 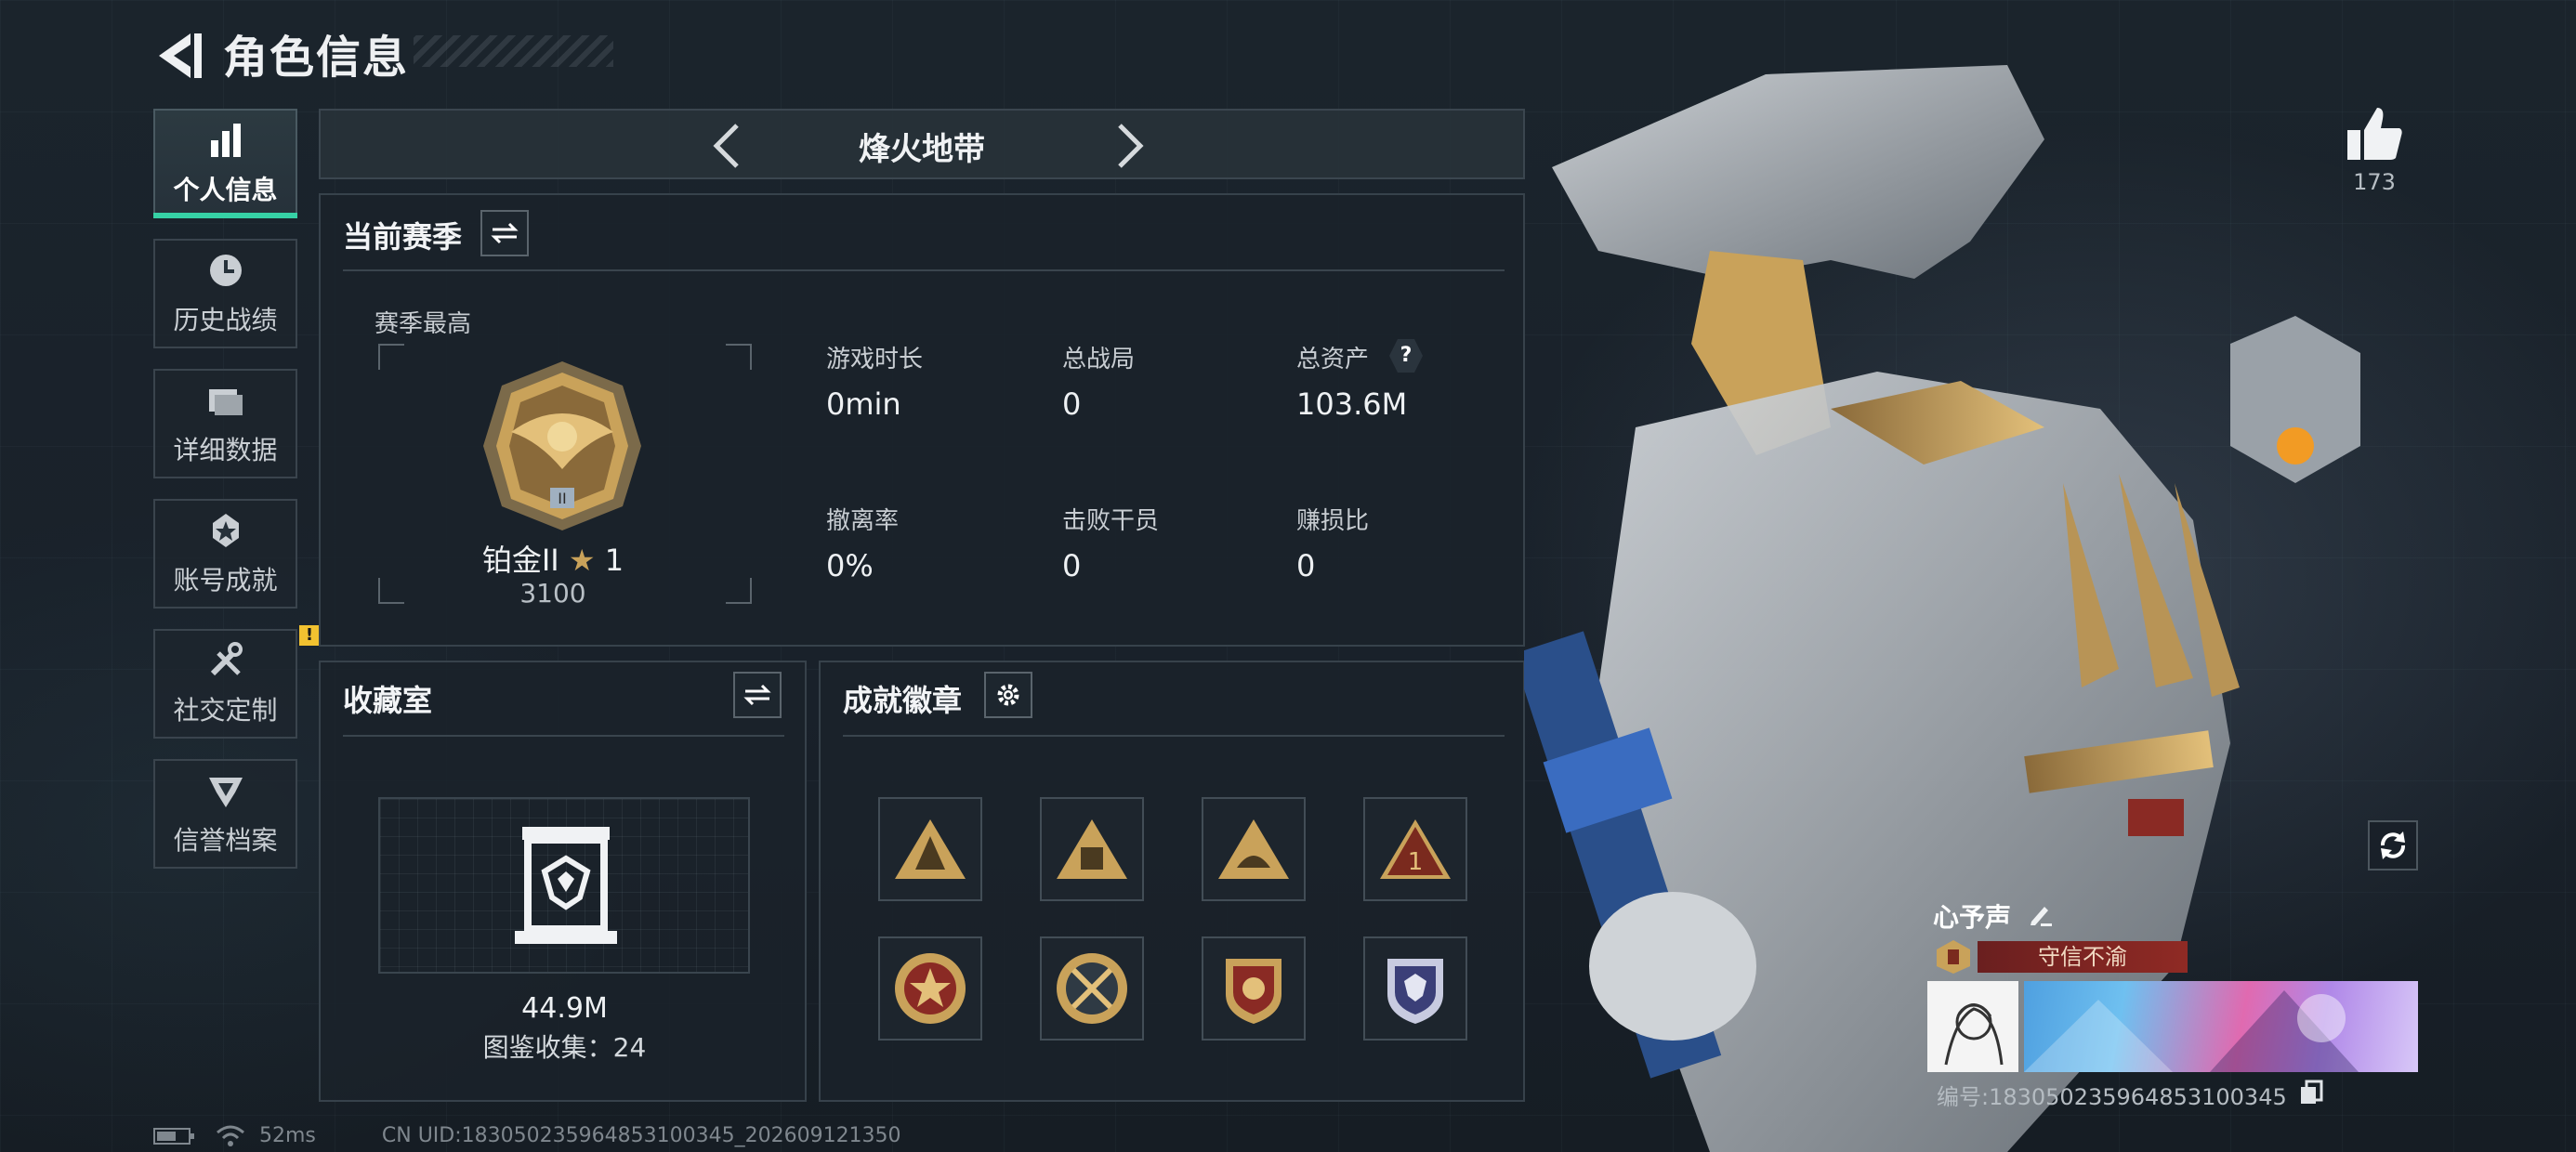 What do you see at coordinates (2374, 182) in the screenshot?
I see `like-count: 173` at bounding box center [2374, 182].